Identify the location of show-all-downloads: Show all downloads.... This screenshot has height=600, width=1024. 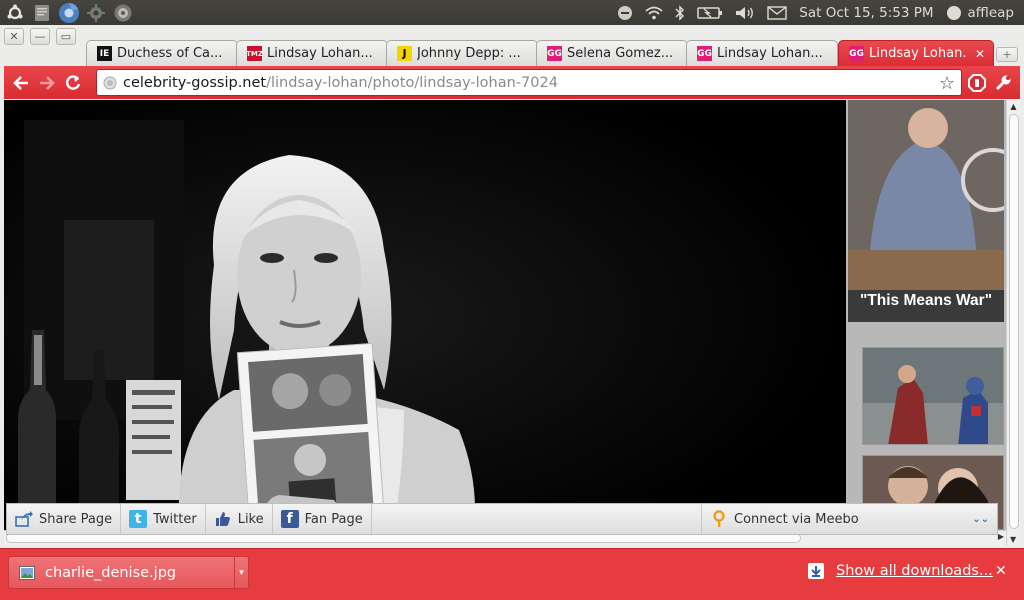
(900, 571).